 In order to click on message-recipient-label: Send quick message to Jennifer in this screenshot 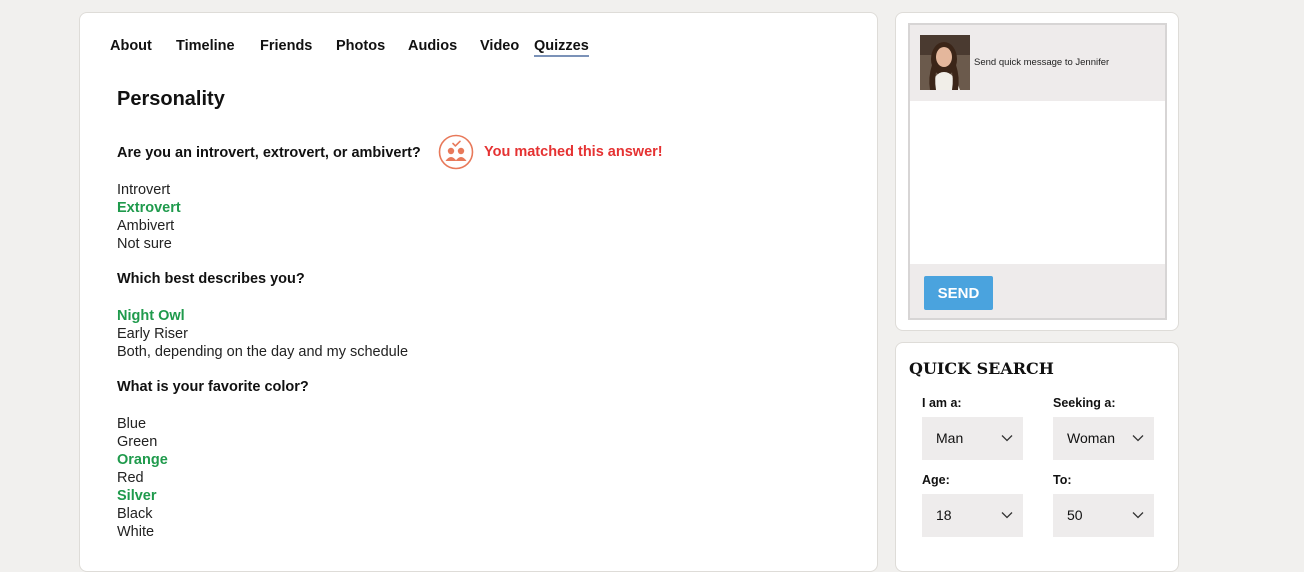, I will do `click(1042, 62)`.